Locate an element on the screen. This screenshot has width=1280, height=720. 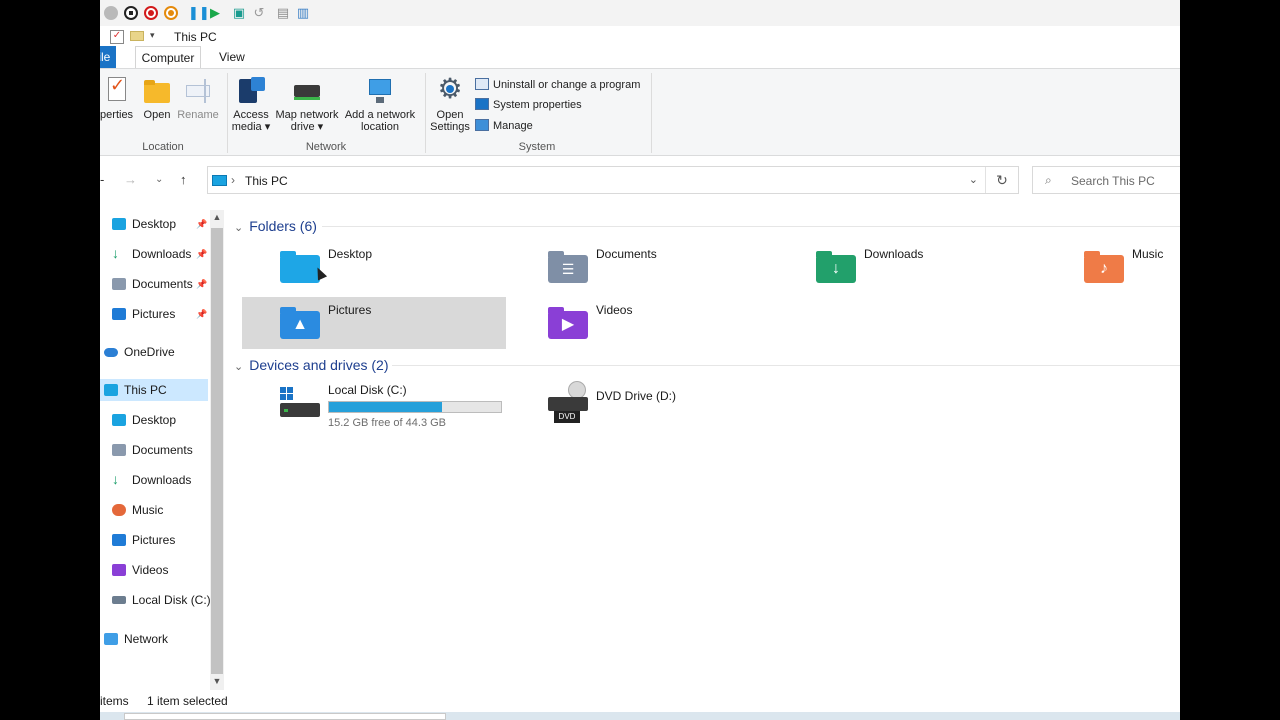
search-placeholder: Search This PC is located at coordinates (1113, 181).